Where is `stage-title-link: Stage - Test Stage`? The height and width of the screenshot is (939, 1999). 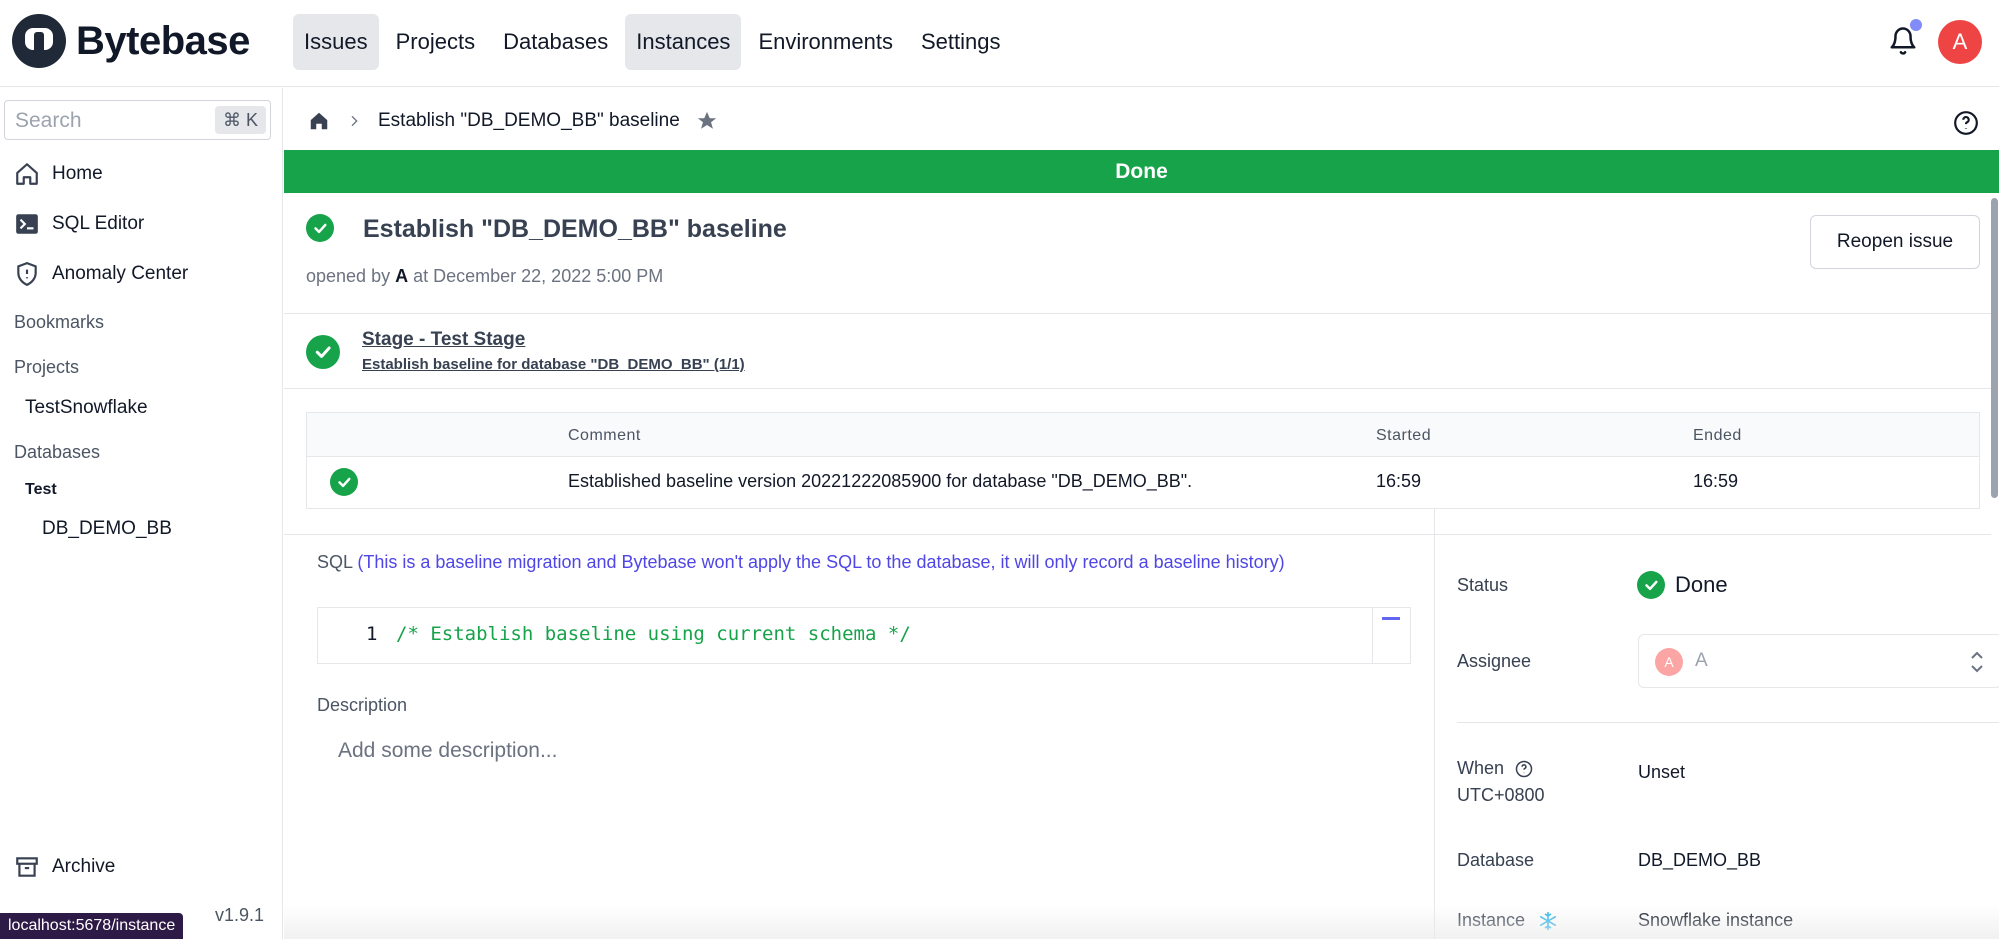 stage-title-link: Stage - Test Stage is located at coordinates (443, 340).